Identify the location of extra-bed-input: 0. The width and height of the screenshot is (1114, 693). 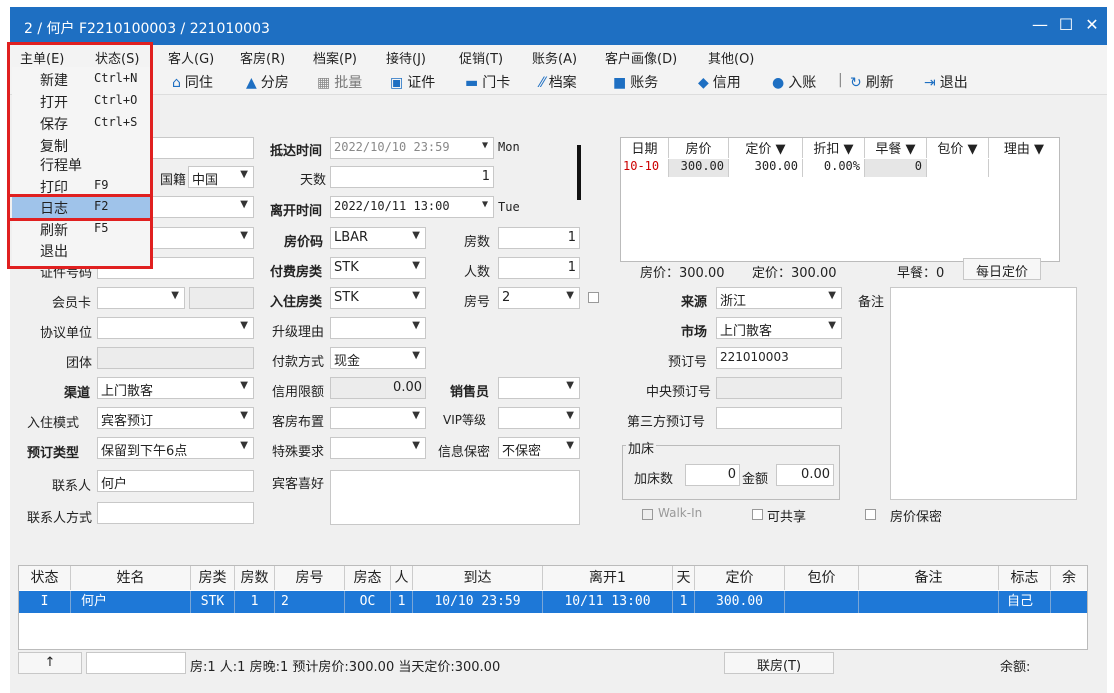
(712, 475).